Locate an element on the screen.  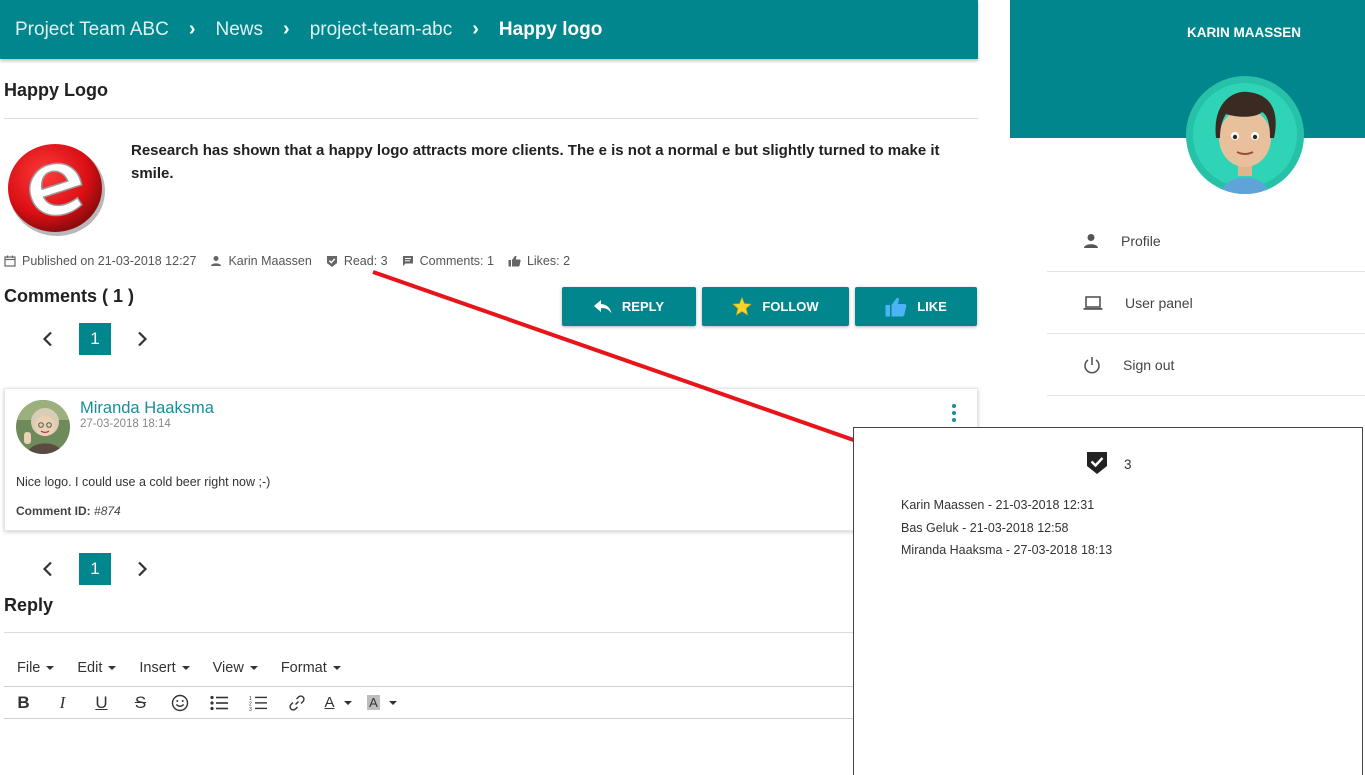
background-color-icon: A is located at coordinates (382, 703).